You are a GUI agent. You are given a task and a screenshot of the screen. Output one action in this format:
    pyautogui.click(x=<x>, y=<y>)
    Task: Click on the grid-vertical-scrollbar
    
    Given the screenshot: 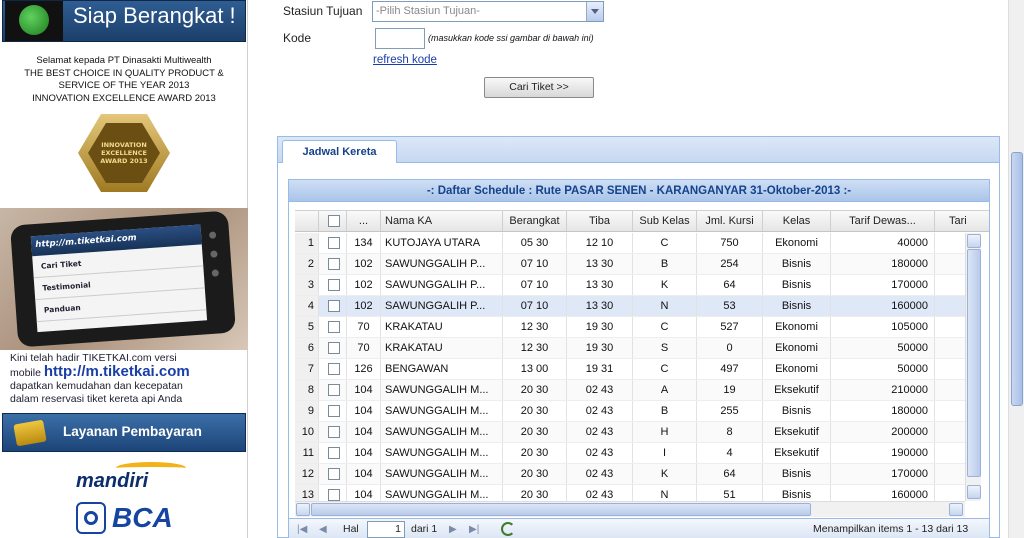 What is the action you would take?
    pyautogui.click(x=973, y=367)
    